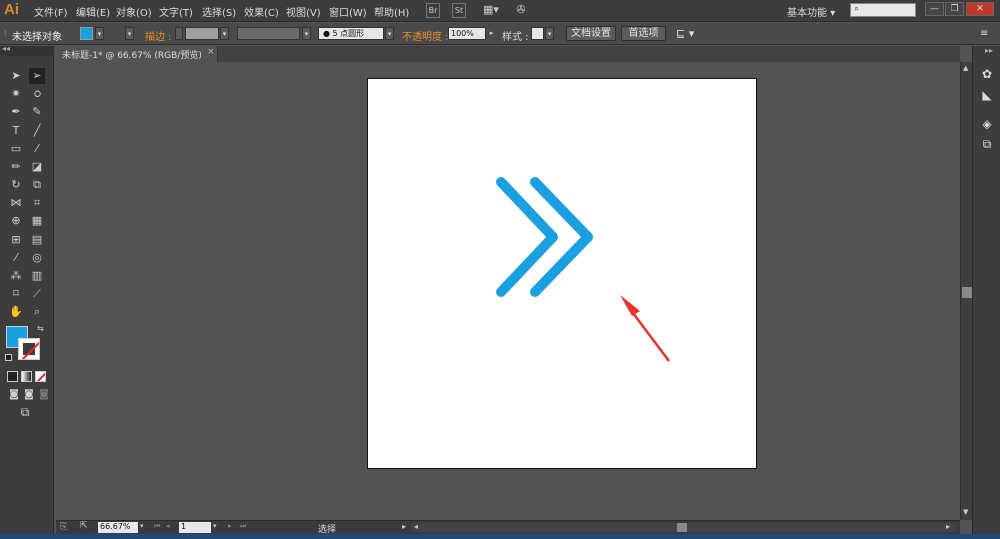  Describe the element at coordinates (948, 526) in the screenshot. I see `scroll-right-icon: ▸` at that location.